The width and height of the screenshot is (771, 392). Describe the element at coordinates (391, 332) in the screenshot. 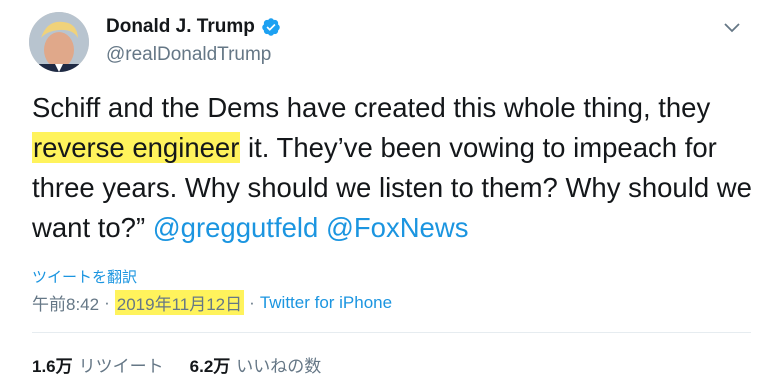

I see `divider` at that location.